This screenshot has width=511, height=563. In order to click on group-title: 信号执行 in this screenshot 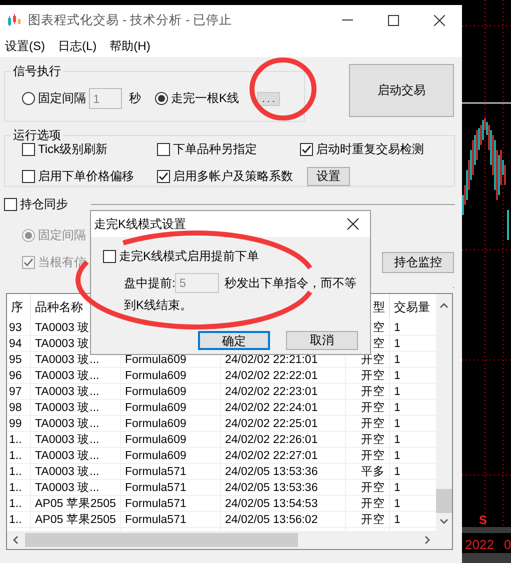, I will do `click(37, 71)`.